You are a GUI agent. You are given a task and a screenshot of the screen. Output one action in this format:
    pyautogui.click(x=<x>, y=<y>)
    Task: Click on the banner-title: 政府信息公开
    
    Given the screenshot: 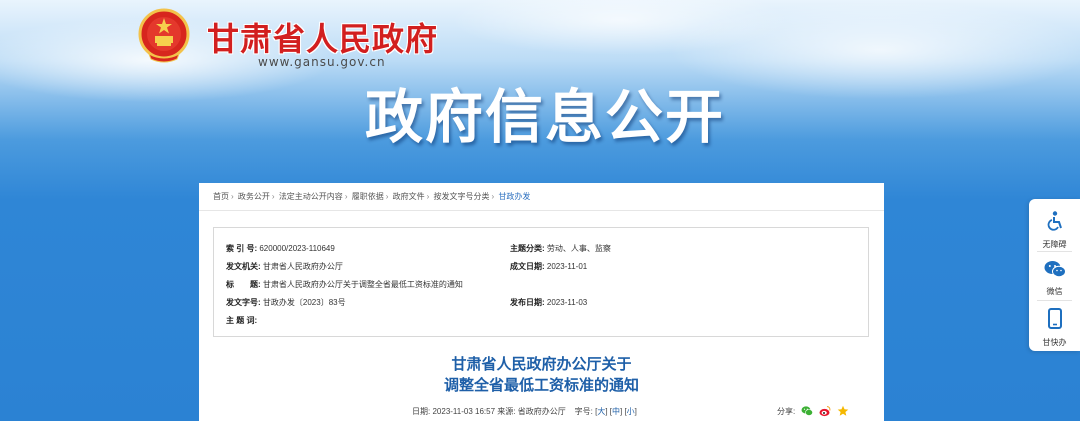 What is the action you would take?
    pyautogui.click(x=545, y=117)
    